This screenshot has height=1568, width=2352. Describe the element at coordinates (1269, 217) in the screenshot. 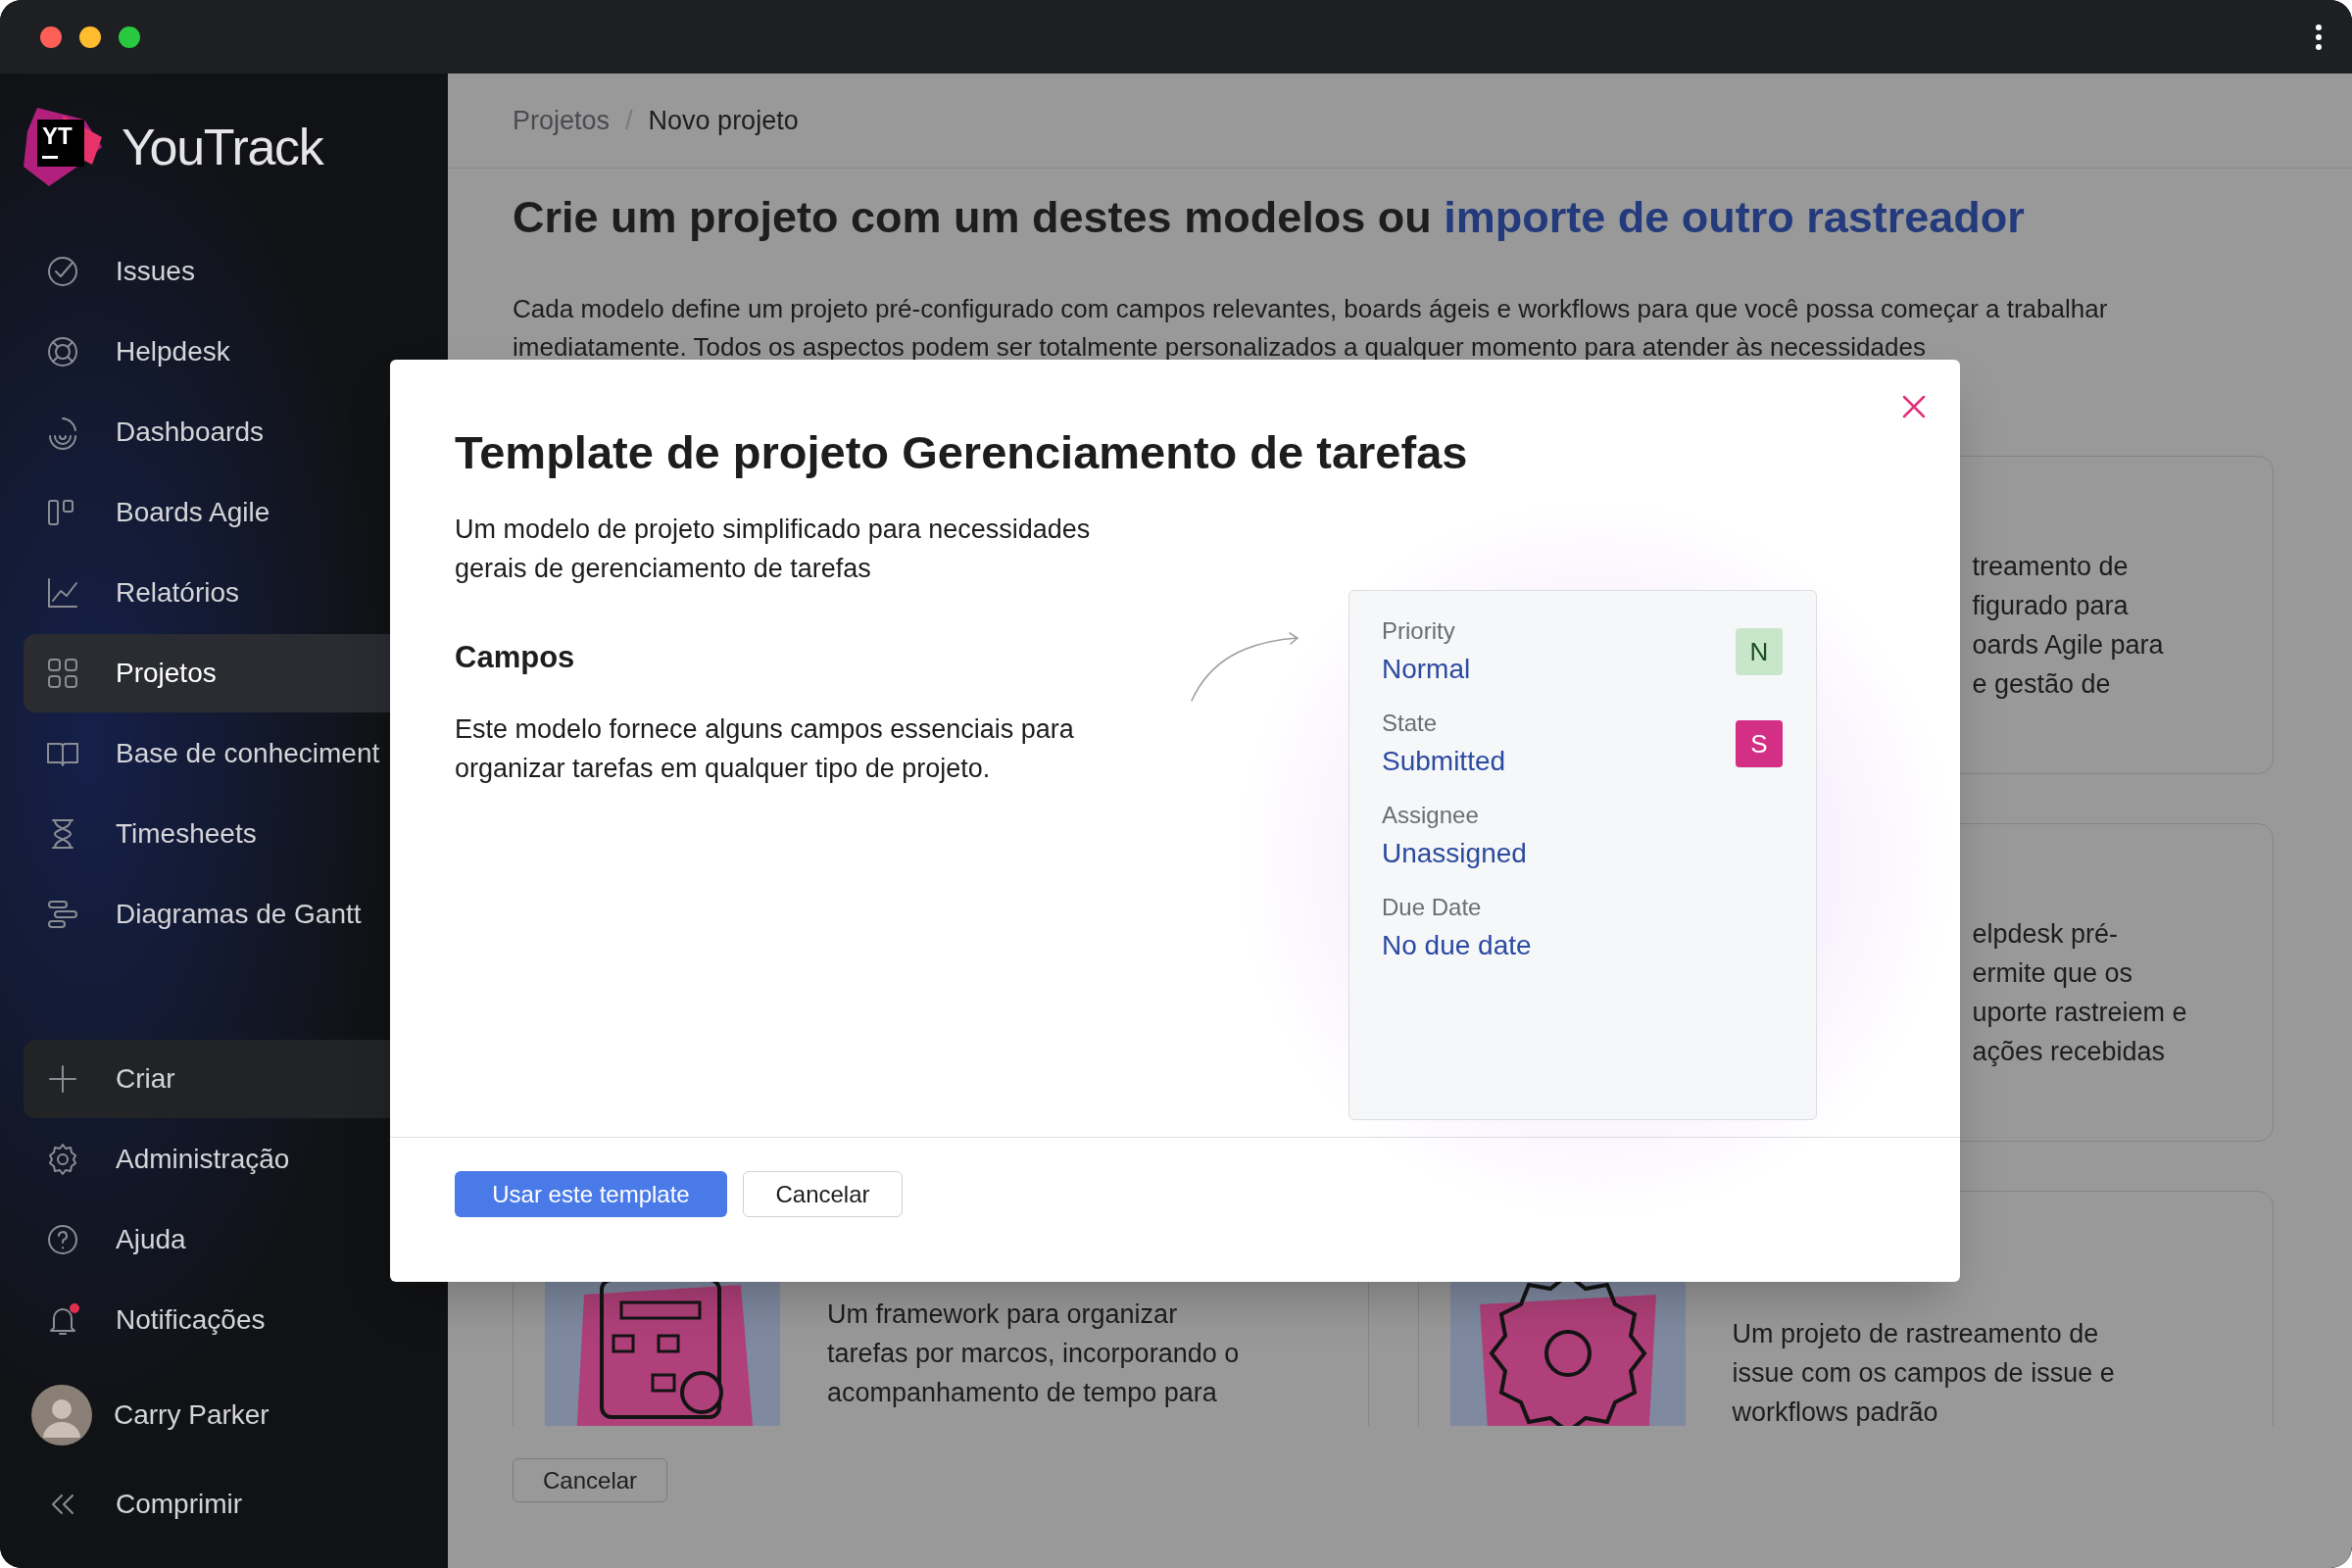

I see `page-heading: Crie um projeto com um destes modelos ou importe de outro rastreador` at that location.